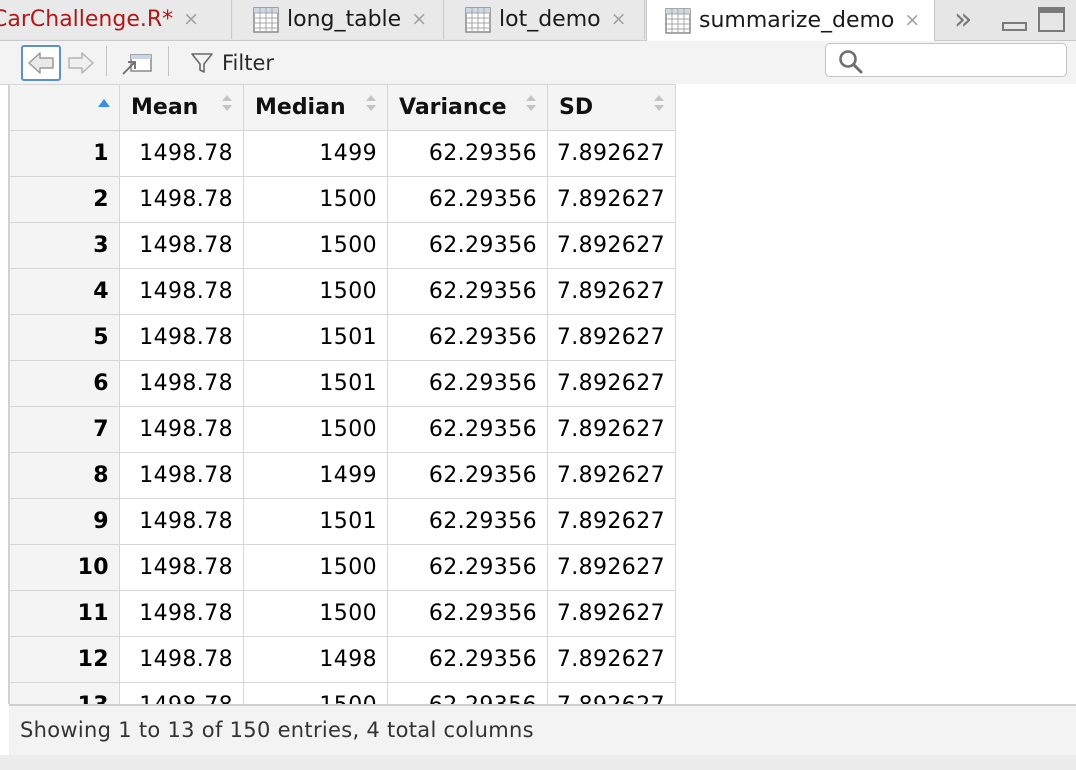 The image size is (1076, 770). I want to click on table-row: 2 1498.78 1500 62.29356 7.892627, so click(342, 199).